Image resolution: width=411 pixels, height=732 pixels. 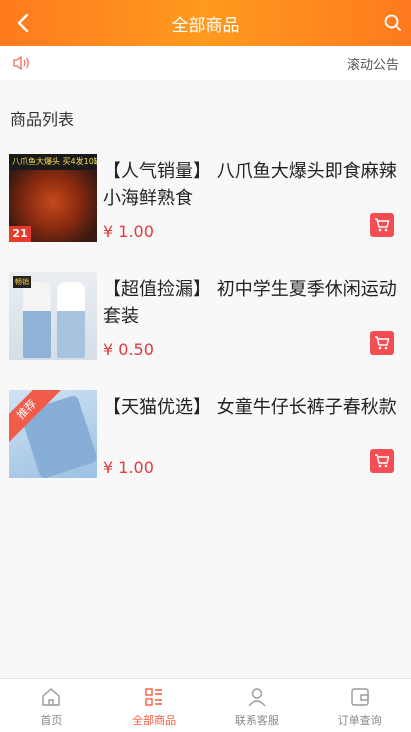 What do you see at coordinates (53, 316) in the screenshot?
I see `product-thumbnail: 畅销` at bounding box center [53, 316].